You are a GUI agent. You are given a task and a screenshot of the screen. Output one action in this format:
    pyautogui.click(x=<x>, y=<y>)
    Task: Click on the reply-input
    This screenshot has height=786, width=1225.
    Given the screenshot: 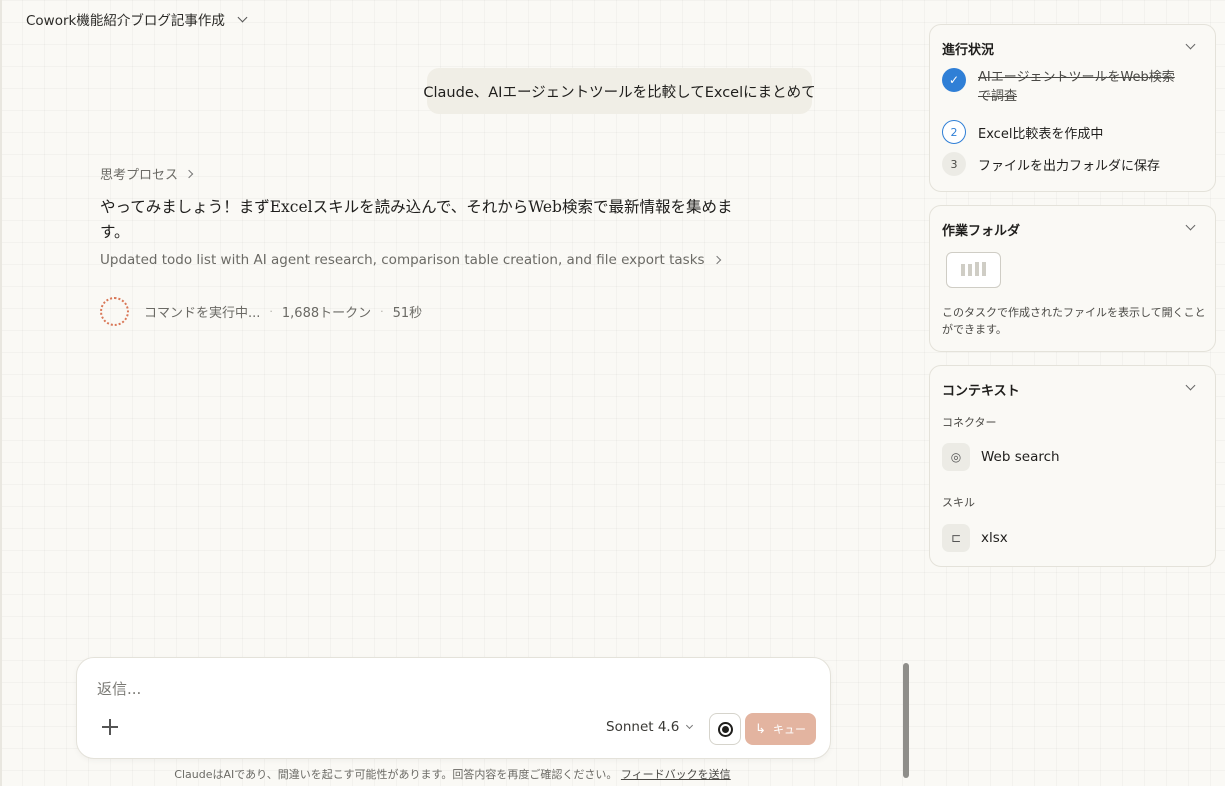 What is the action you would take?
    pyautogui.click(x=447, y=689)
    